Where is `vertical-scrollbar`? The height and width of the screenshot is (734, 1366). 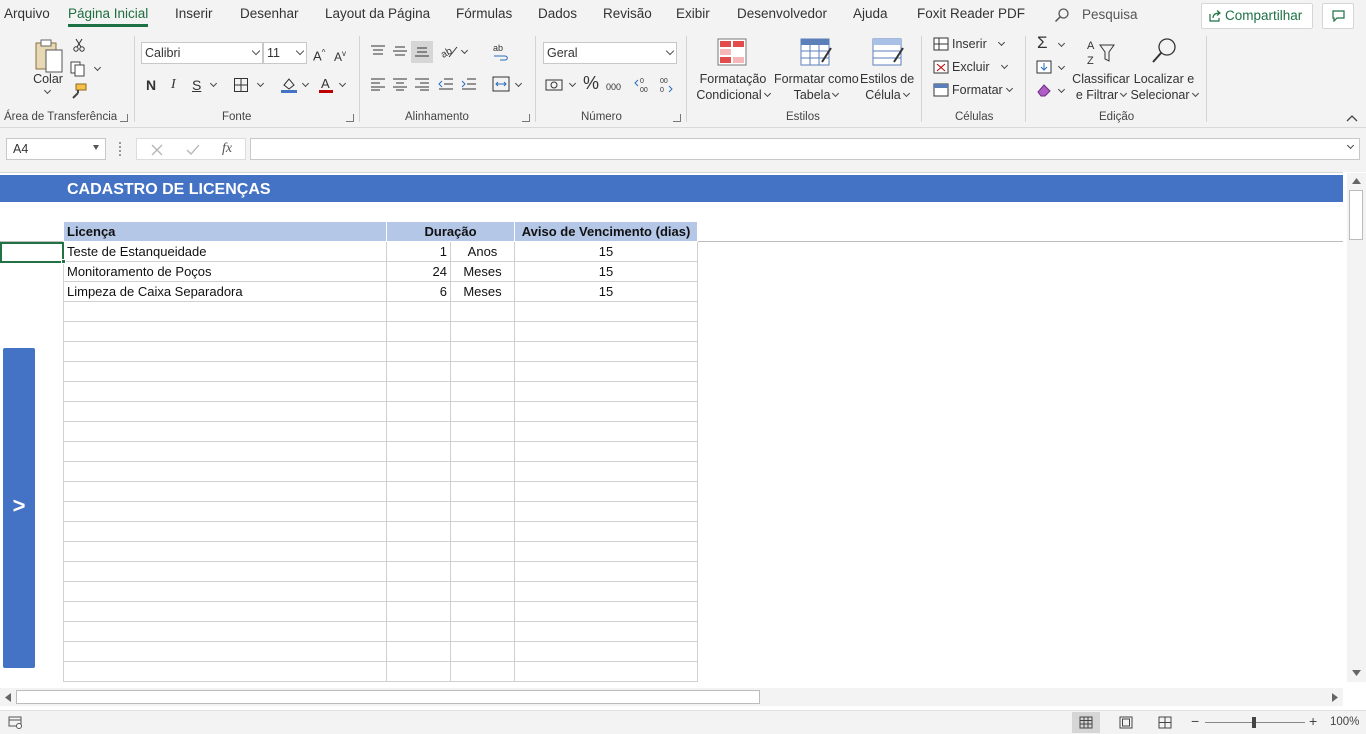
vertical-scrollbar is located at coordinates (1356, 427).